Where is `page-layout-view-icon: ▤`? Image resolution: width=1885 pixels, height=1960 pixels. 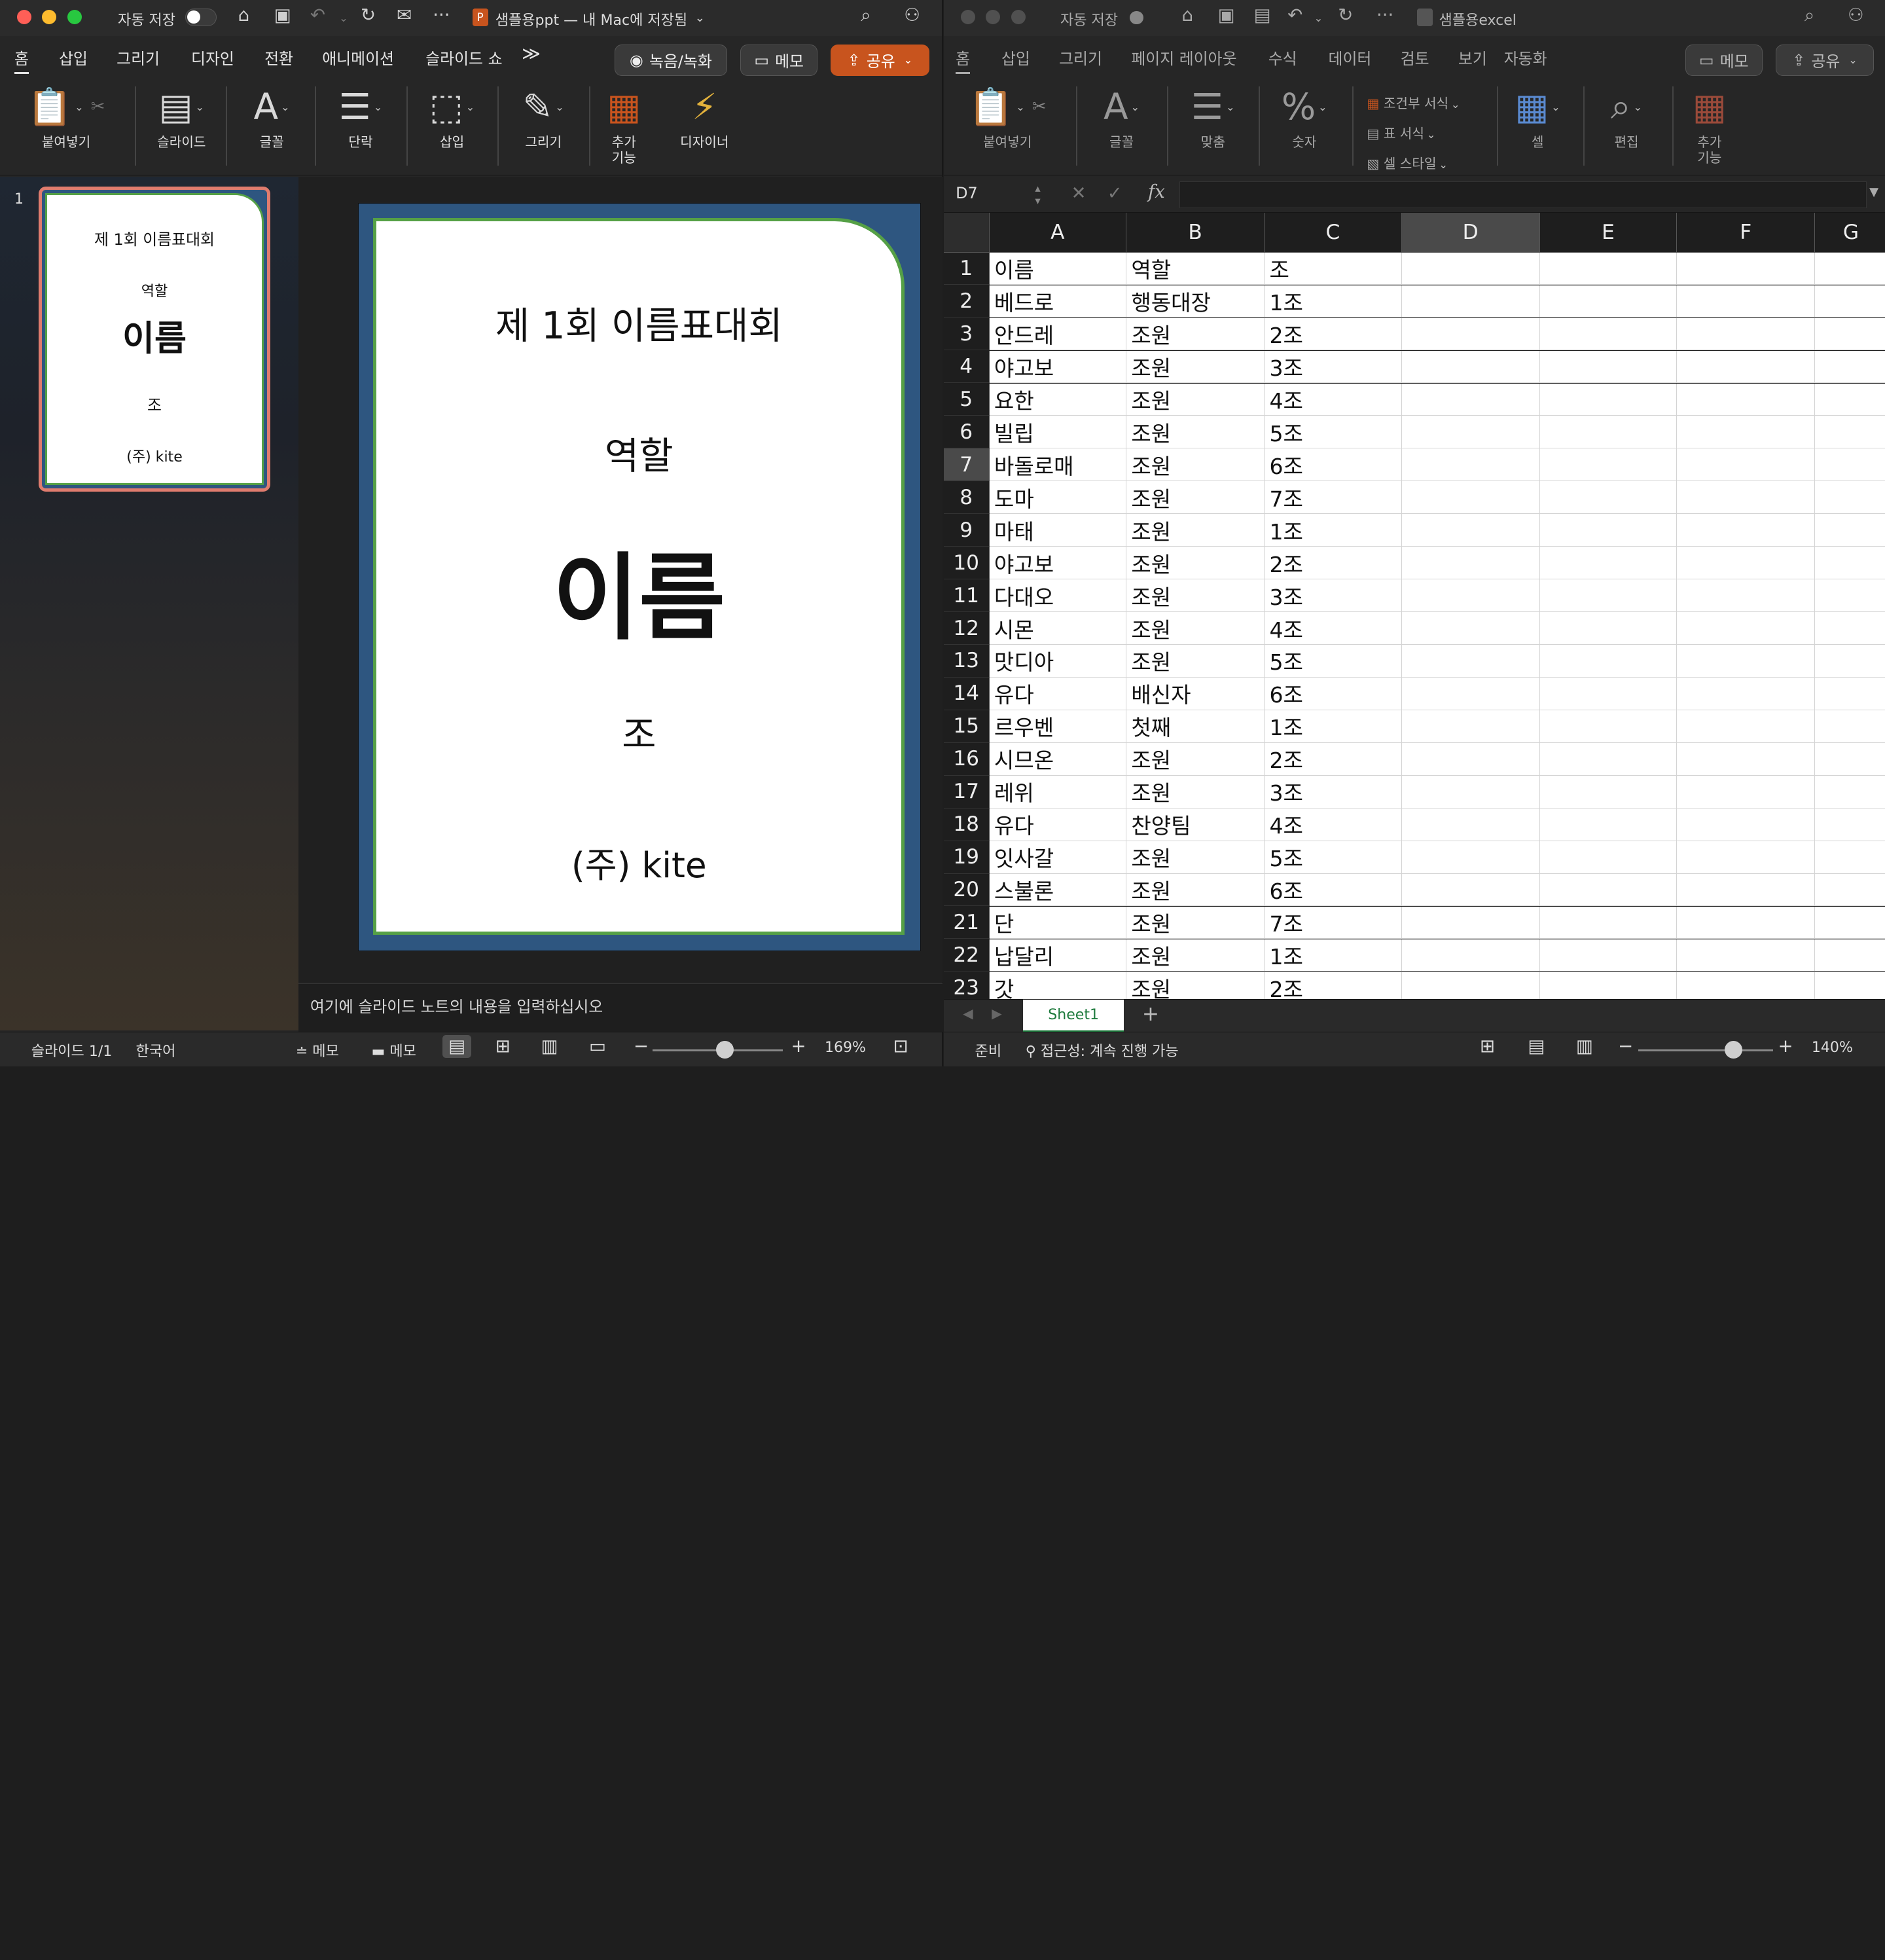 page-layout-view-icon: ▤ is located at coordinates (1536, 1046).